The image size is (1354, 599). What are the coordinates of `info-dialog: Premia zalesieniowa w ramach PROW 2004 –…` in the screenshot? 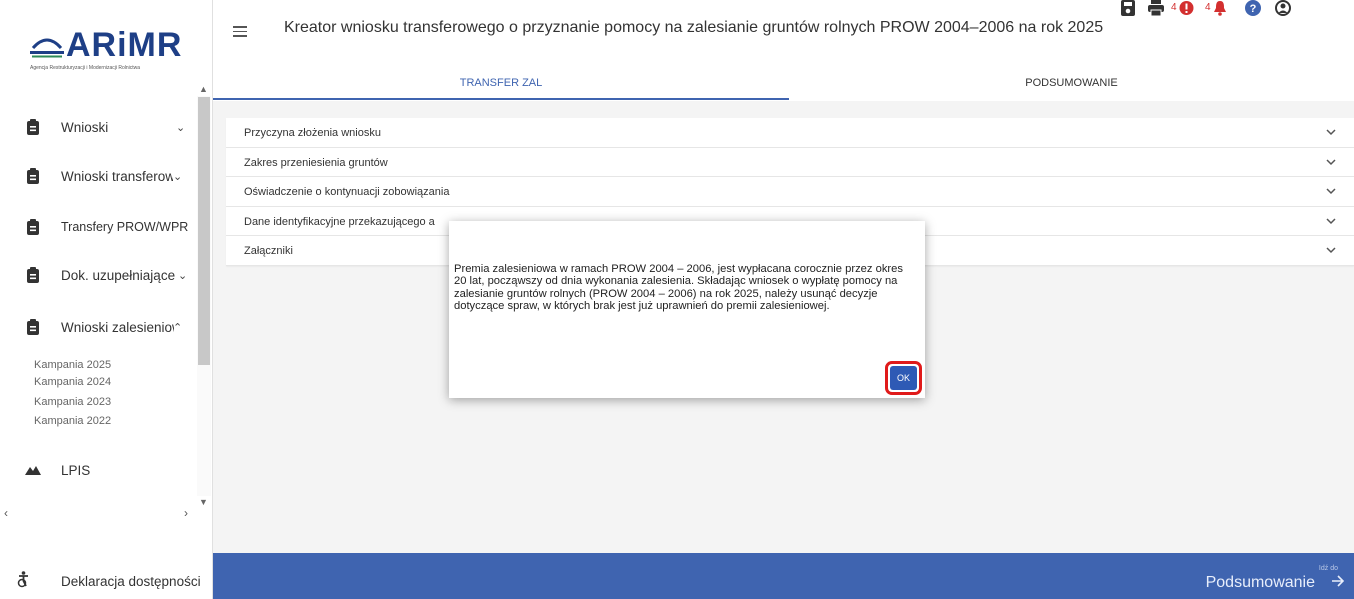 It's located at (687, 309).